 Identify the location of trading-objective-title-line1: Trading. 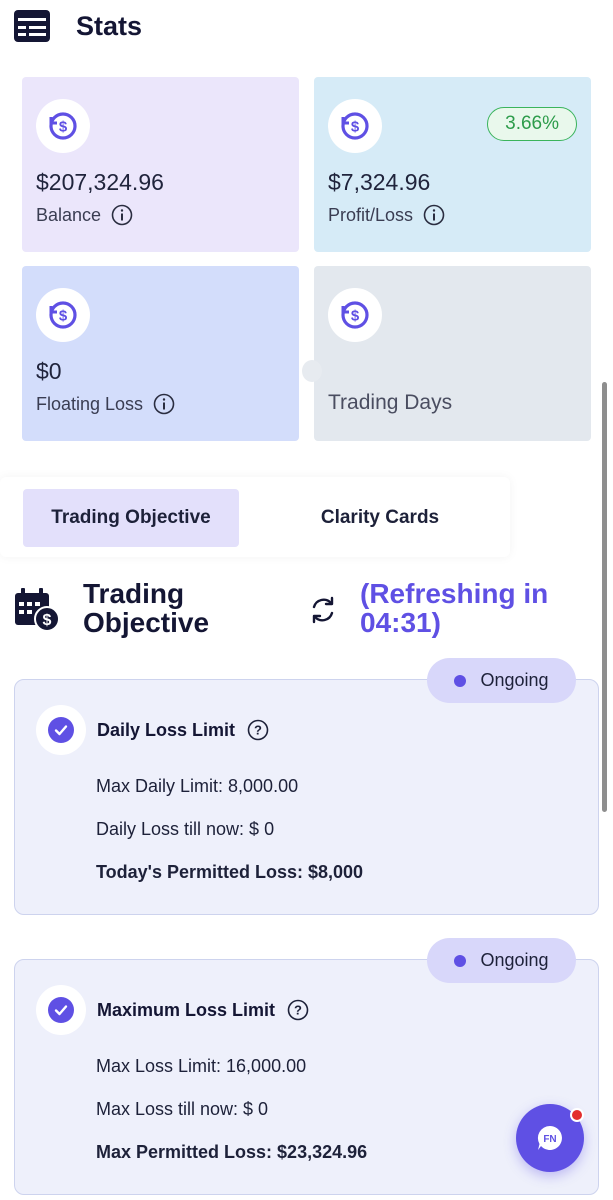
(134, 593).